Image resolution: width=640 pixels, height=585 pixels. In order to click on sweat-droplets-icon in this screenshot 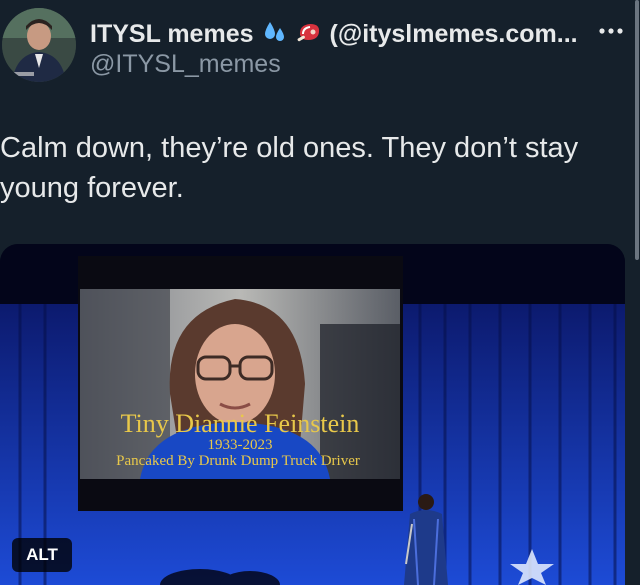, I will do `click(275, 34)`.